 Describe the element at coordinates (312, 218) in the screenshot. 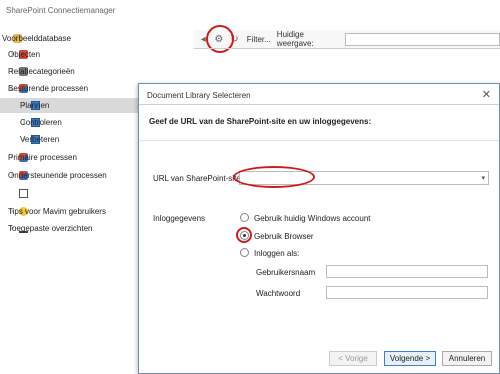

I see `radio-windows-account-label: Gebruik huidig Windows account` at that location.